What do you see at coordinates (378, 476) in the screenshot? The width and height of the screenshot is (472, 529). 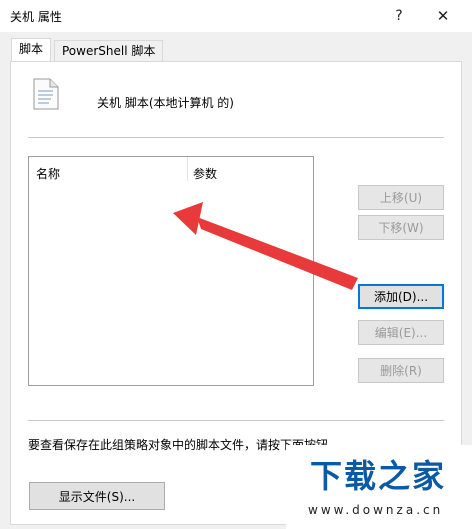 I see `watermark-brand: 下载之家` at bounding box center [378, 476].